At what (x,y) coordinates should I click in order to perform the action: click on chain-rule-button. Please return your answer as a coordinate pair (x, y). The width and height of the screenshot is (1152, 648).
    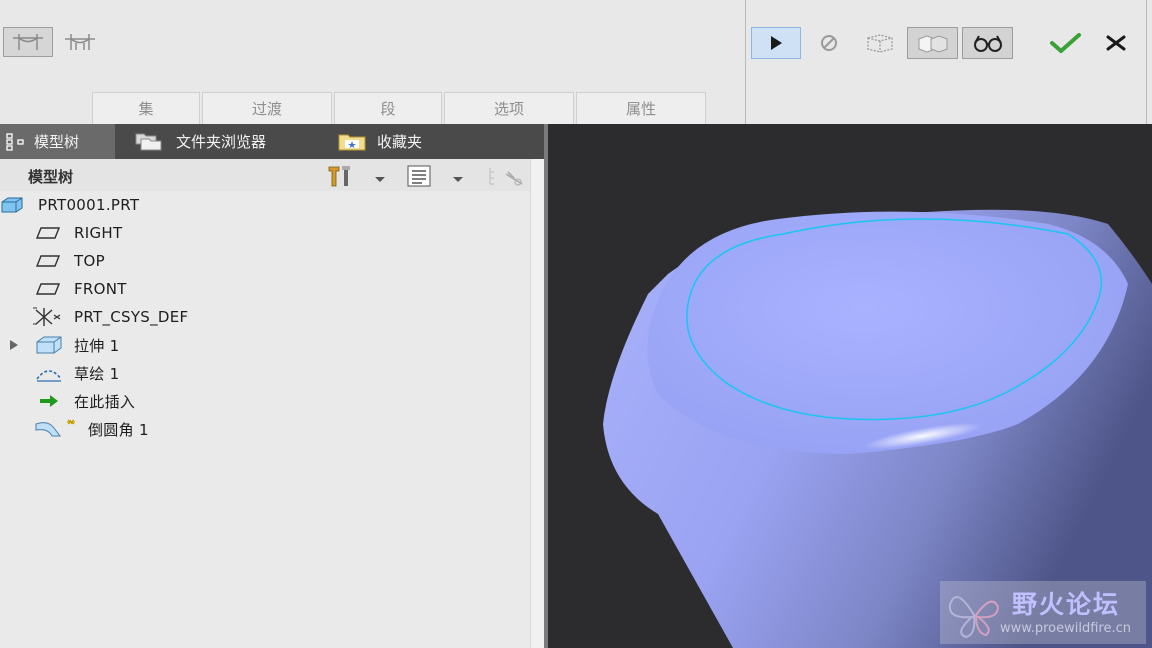
    Looking at the image, I should click on (80, 42).